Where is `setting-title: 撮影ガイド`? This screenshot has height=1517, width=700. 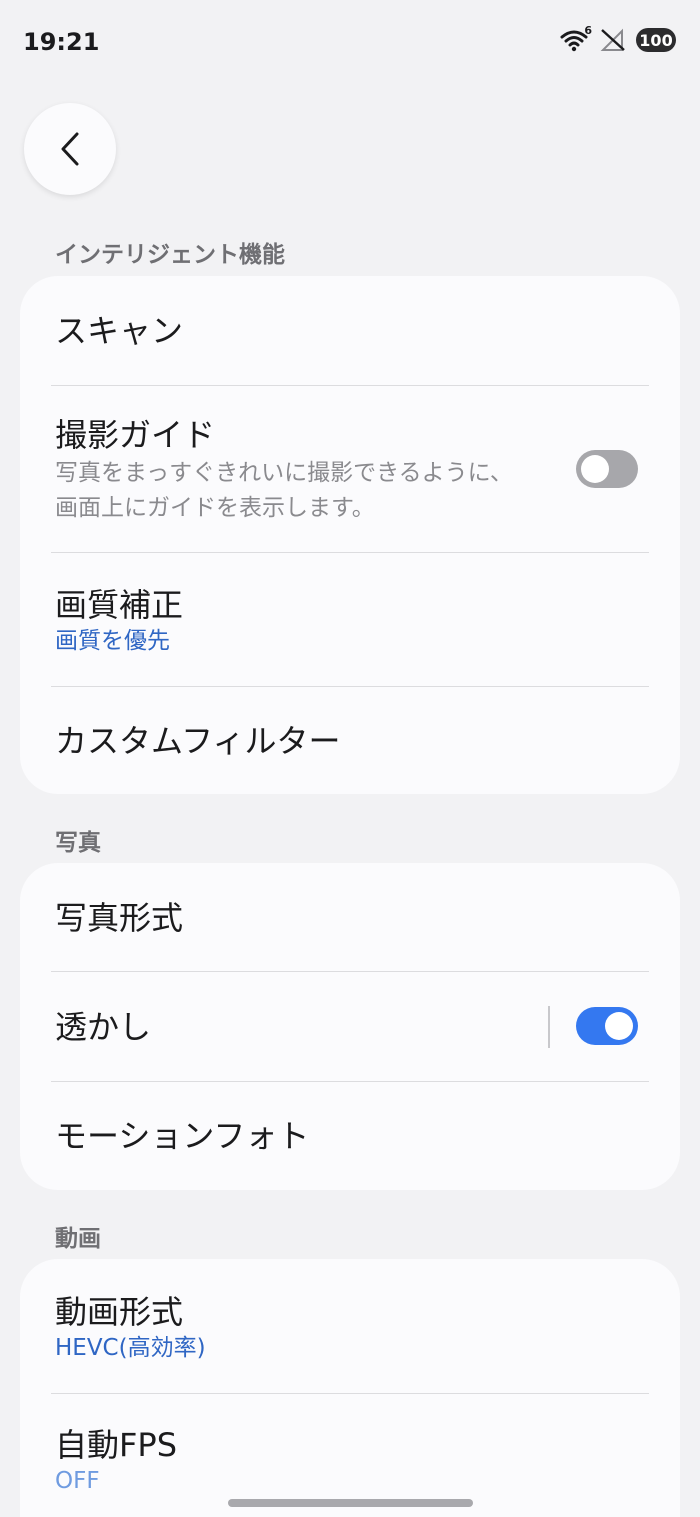
setting-title: 撮影ガイド is located at coordinates (135, 434).